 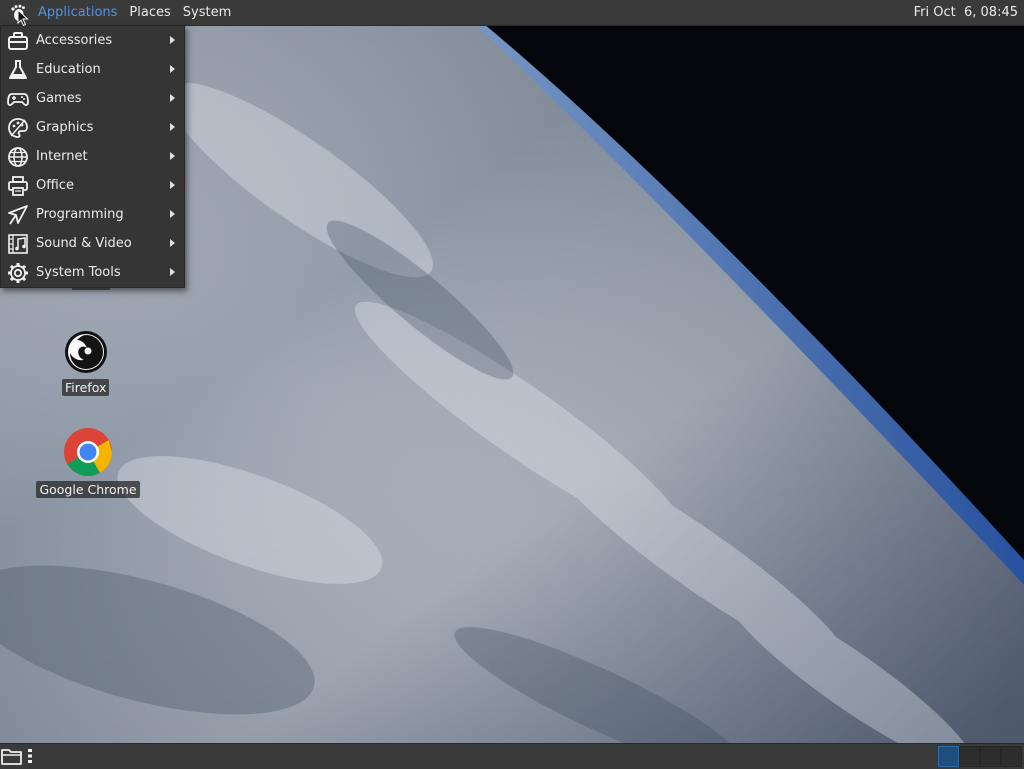 I want to click on applications-menu: Applications, so click(x=77, y=12).